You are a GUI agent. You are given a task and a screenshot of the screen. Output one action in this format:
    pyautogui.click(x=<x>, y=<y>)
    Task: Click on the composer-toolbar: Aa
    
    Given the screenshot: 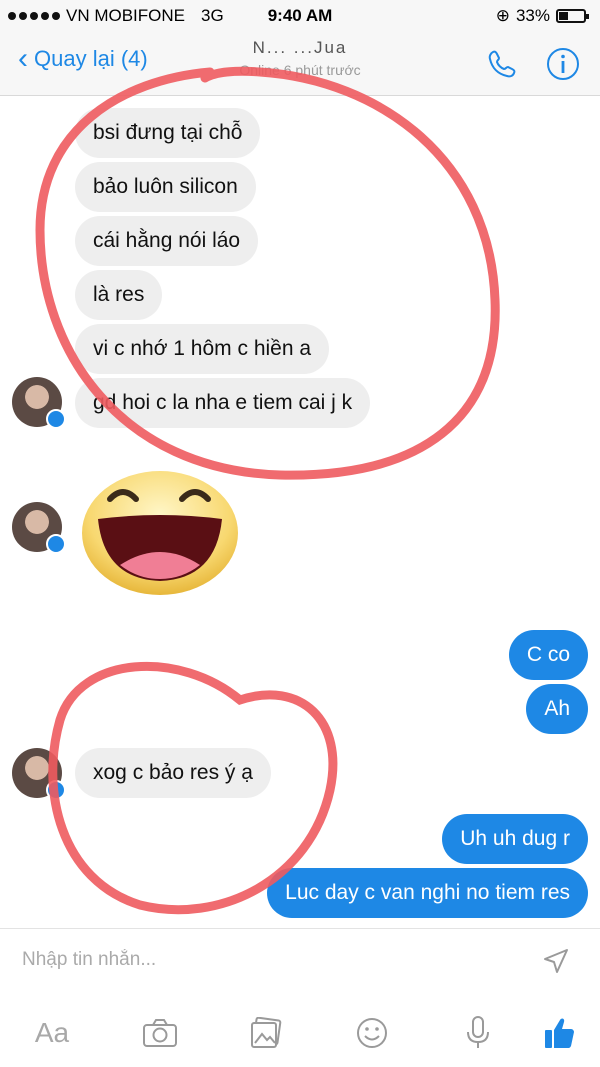 What is the action you would take?
    pyautogui.click(x=300, y=1033)
    